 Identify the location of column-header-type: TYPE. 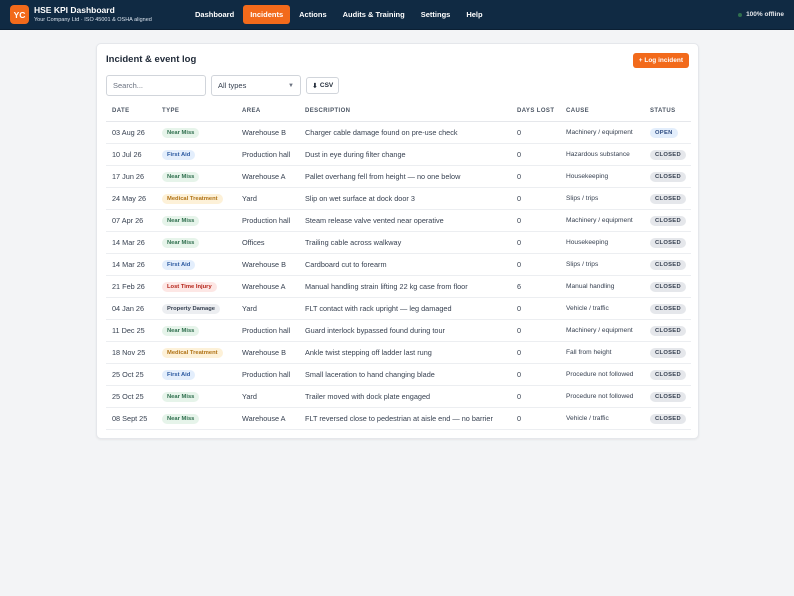
(196, 112).